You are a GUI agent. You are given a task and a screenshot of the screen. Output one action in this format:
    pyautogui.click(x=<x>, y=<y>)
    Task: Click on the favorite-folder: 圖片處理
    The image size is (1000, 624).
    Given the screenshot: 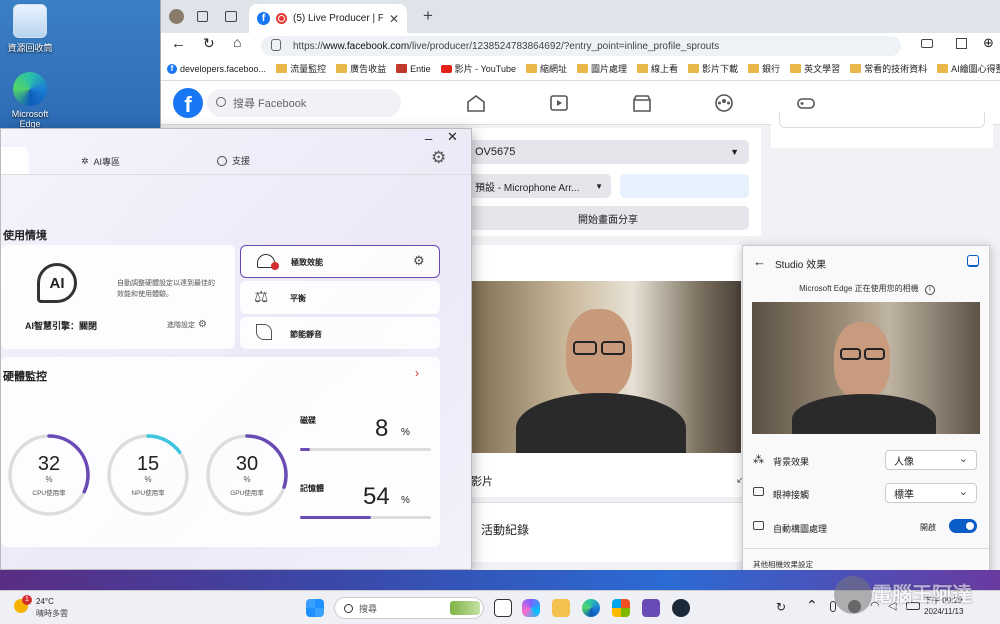 What is the action you would take?
    pyautogui.click(x=602, y=68)
    